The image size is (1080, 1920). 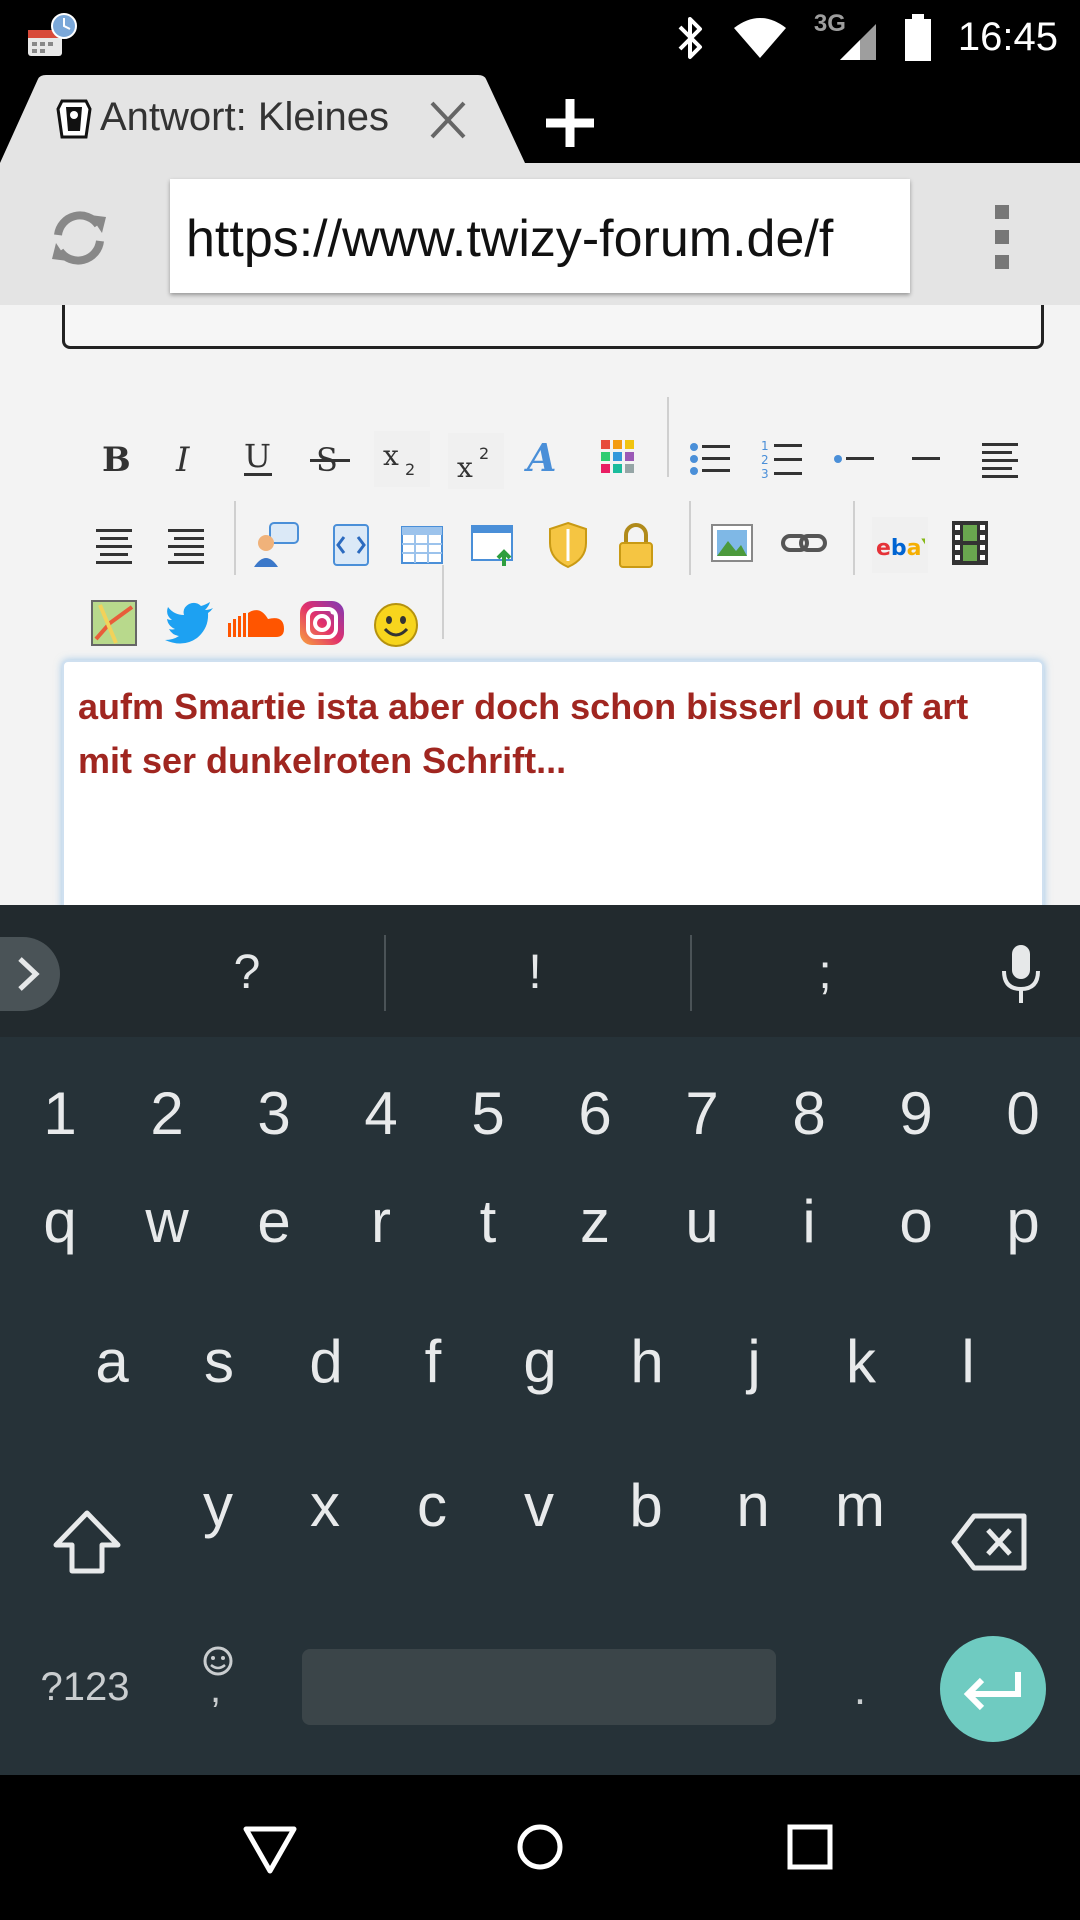 I want to click on letter-key: i, so click(x=809, y=1222).